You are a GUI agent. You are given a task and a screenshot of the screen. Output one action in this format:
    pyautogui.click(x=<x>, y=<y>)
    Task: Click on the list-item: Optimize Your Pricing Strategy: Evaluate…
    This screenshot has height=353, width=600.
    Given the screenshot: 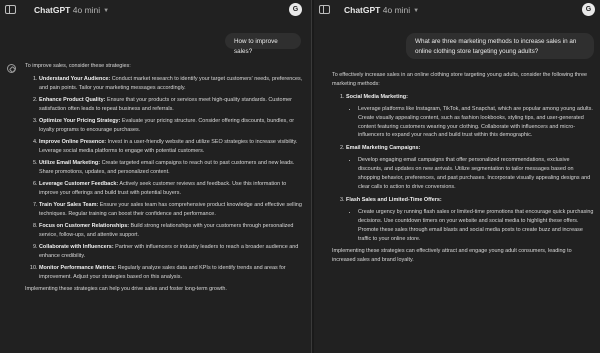 What is the action you would take?
    pyautogui.click(x=172, y=126)
    